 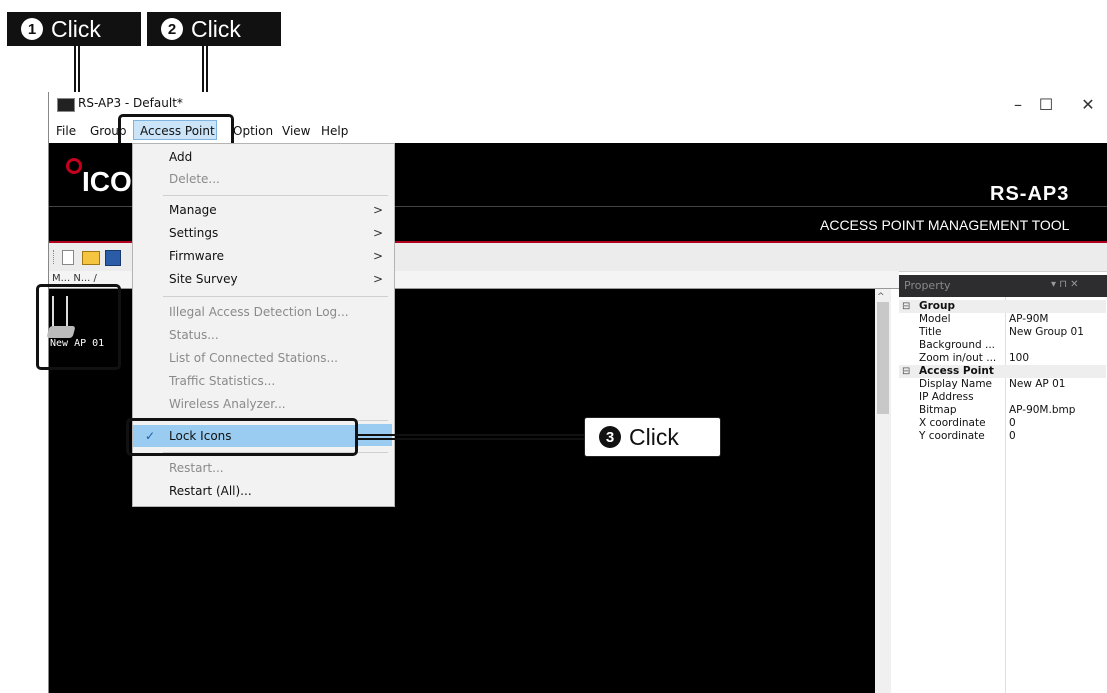 I want to click on menu-item-manage: Manage >, so click(x=264, y=210).